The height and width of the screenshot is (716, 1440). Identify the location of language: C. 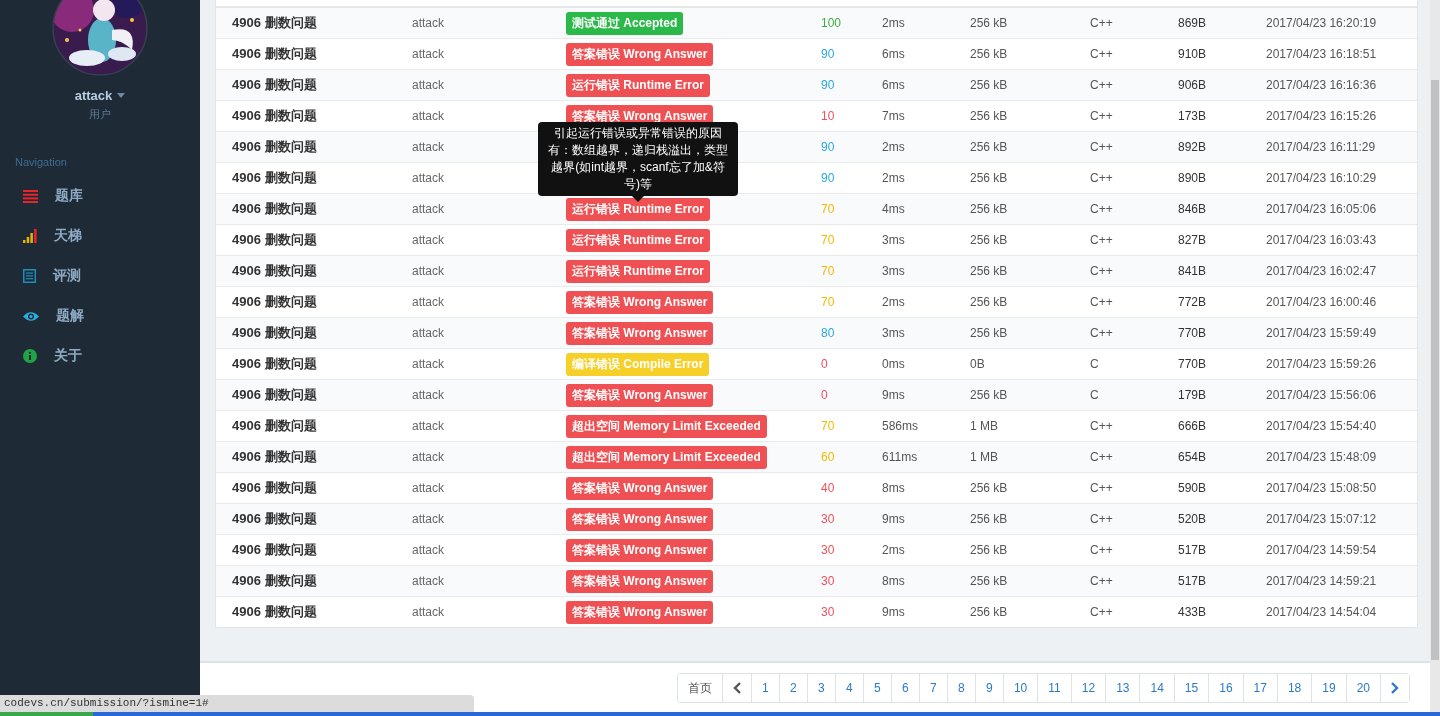
(1095, 395).